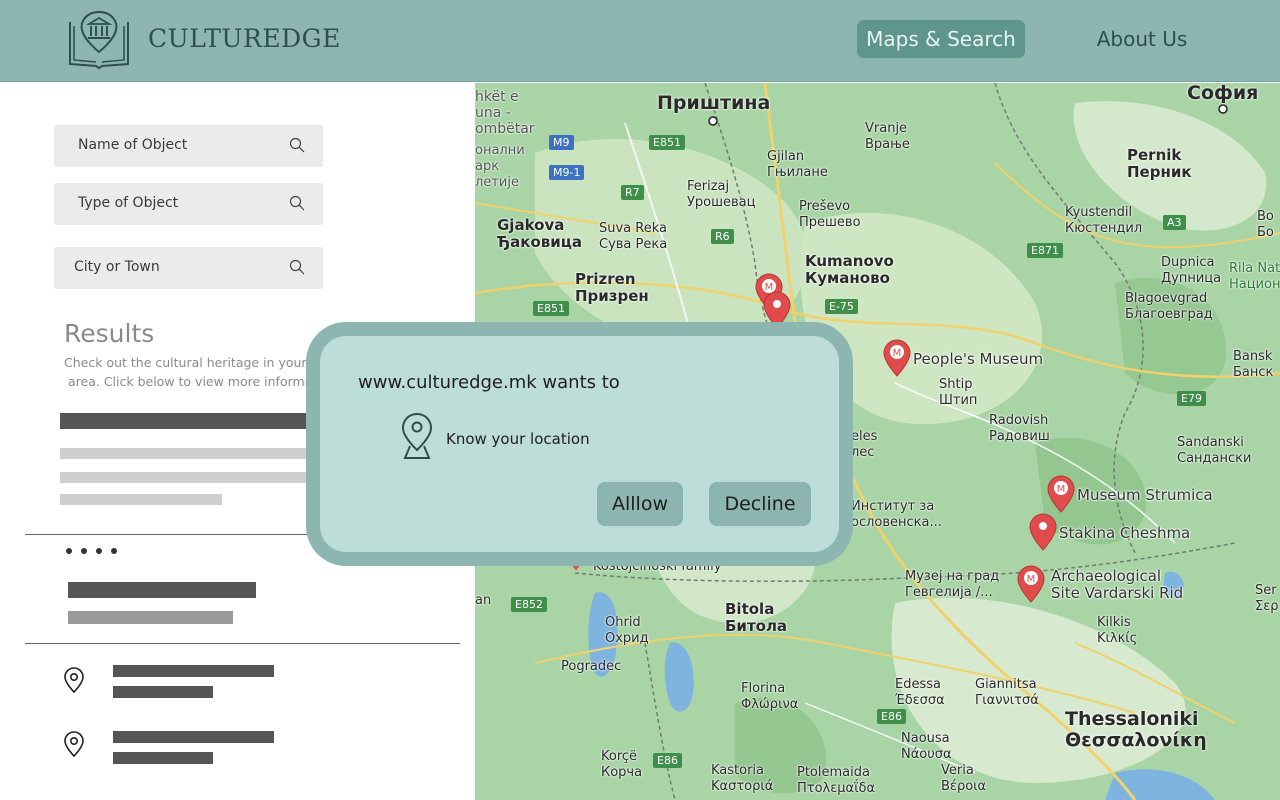  I want to click on poi-label-stakina-cheshma: Stakina Cheshma, so click(1124, 533).